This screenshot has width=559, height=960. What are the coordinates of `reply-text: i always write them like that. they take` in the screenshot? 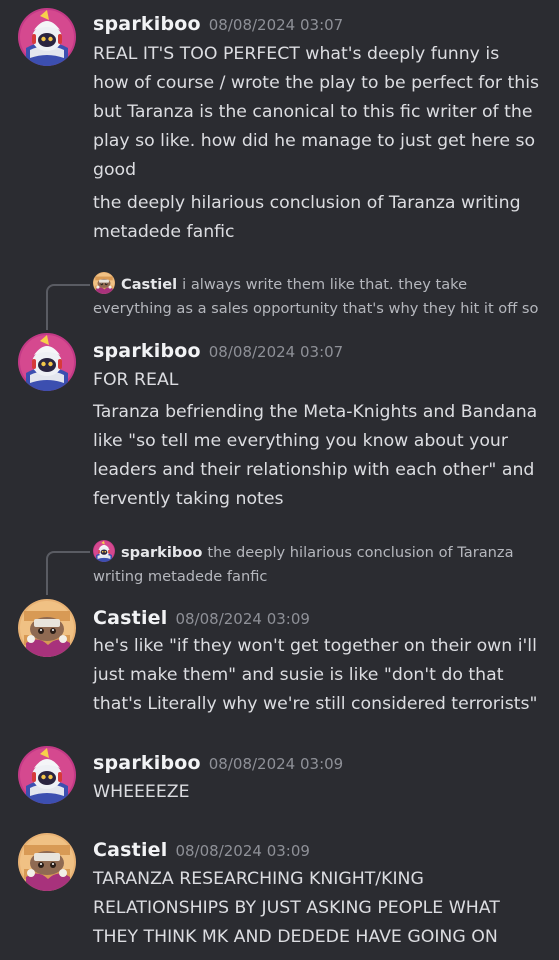 It's located at (325, 284).